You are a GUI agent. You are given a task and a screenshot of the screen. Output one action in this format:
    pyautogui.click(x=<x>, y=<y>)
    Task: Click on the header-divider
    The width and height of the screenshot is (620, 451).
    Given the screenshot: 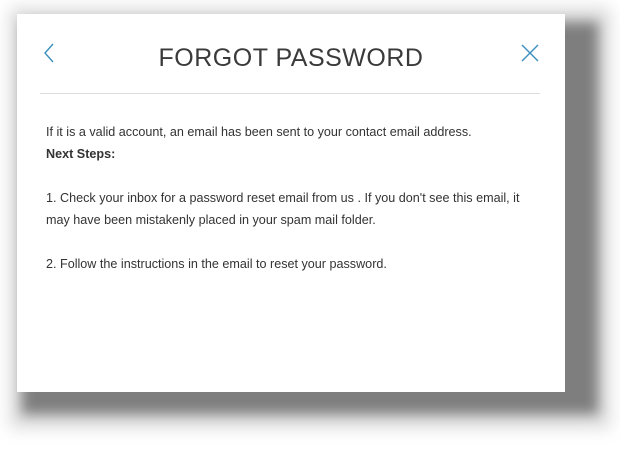 What is the action you would take?
    pyautogui.click(x=290, y=93)
    